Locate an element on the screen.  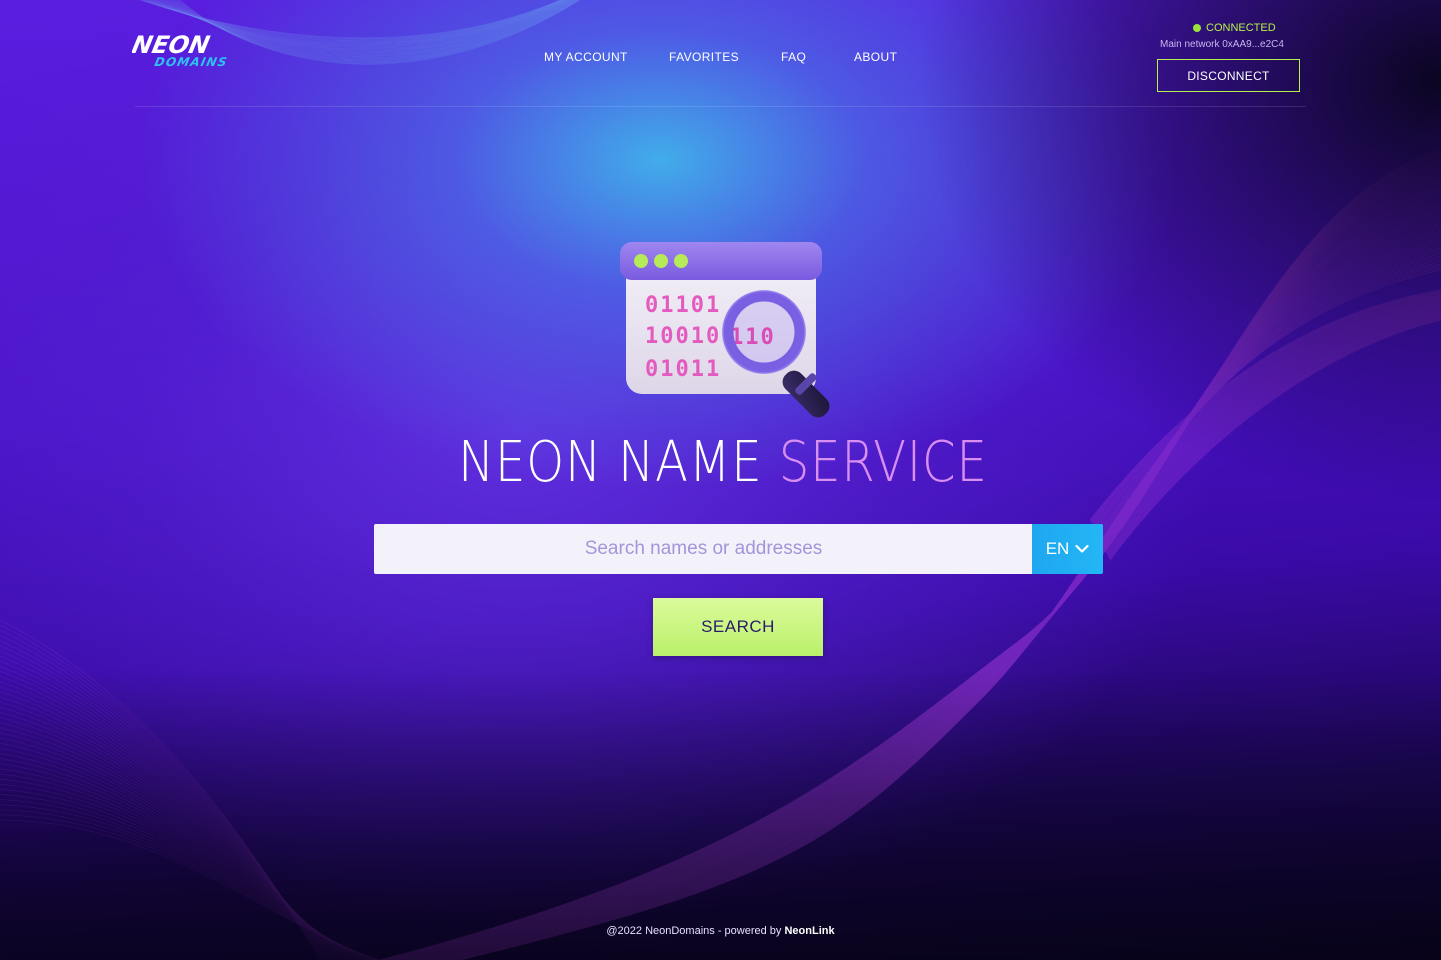
nav-about: ABOUT is located at coordinates (875, 57).